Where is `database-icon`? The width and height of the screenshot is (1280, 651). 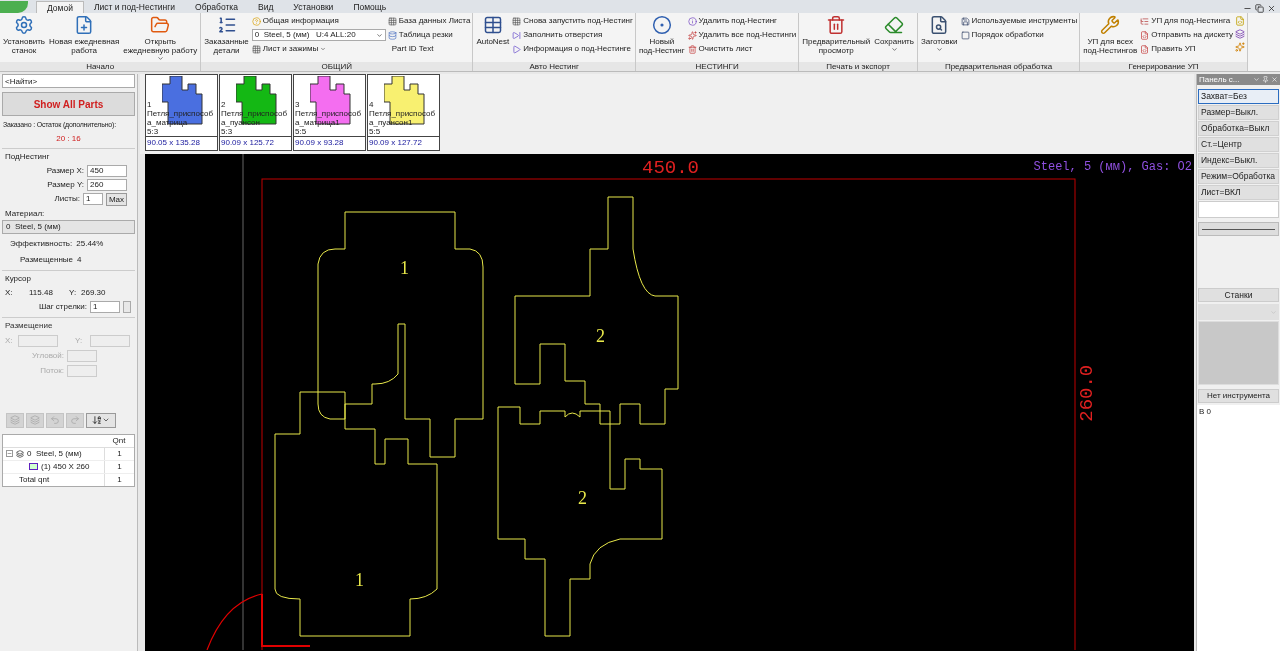
database-icon is located at coordinates (392, 35).